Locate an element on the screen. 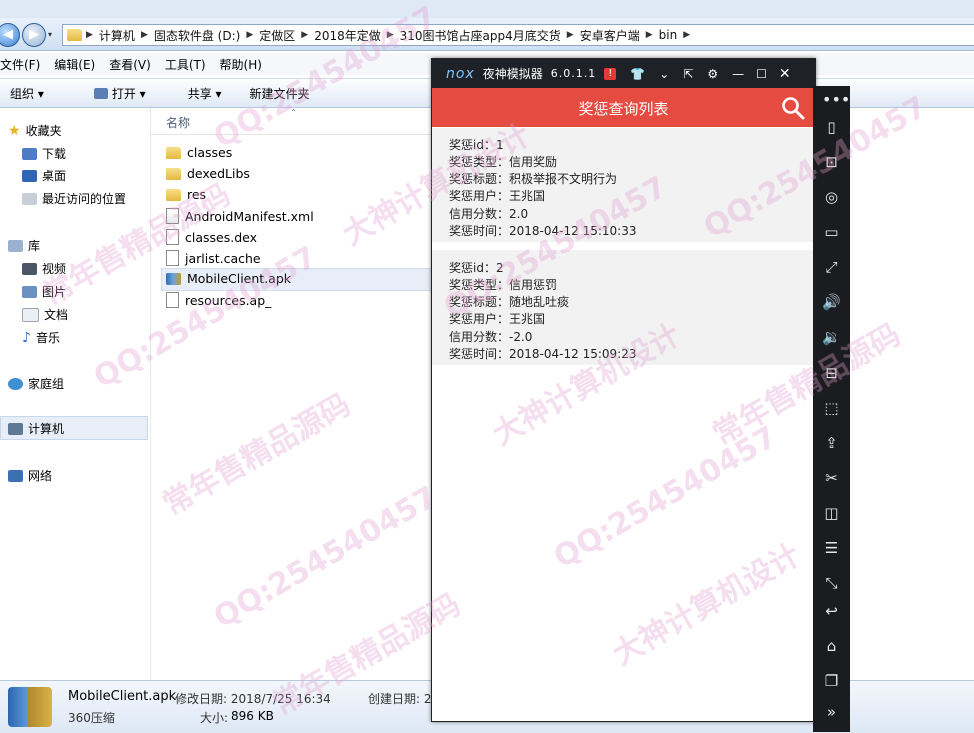 This screenshot has width=974, height=733. record-title: 奖惩标题：随地乱吐痰 is located at coordinates (509, 301).